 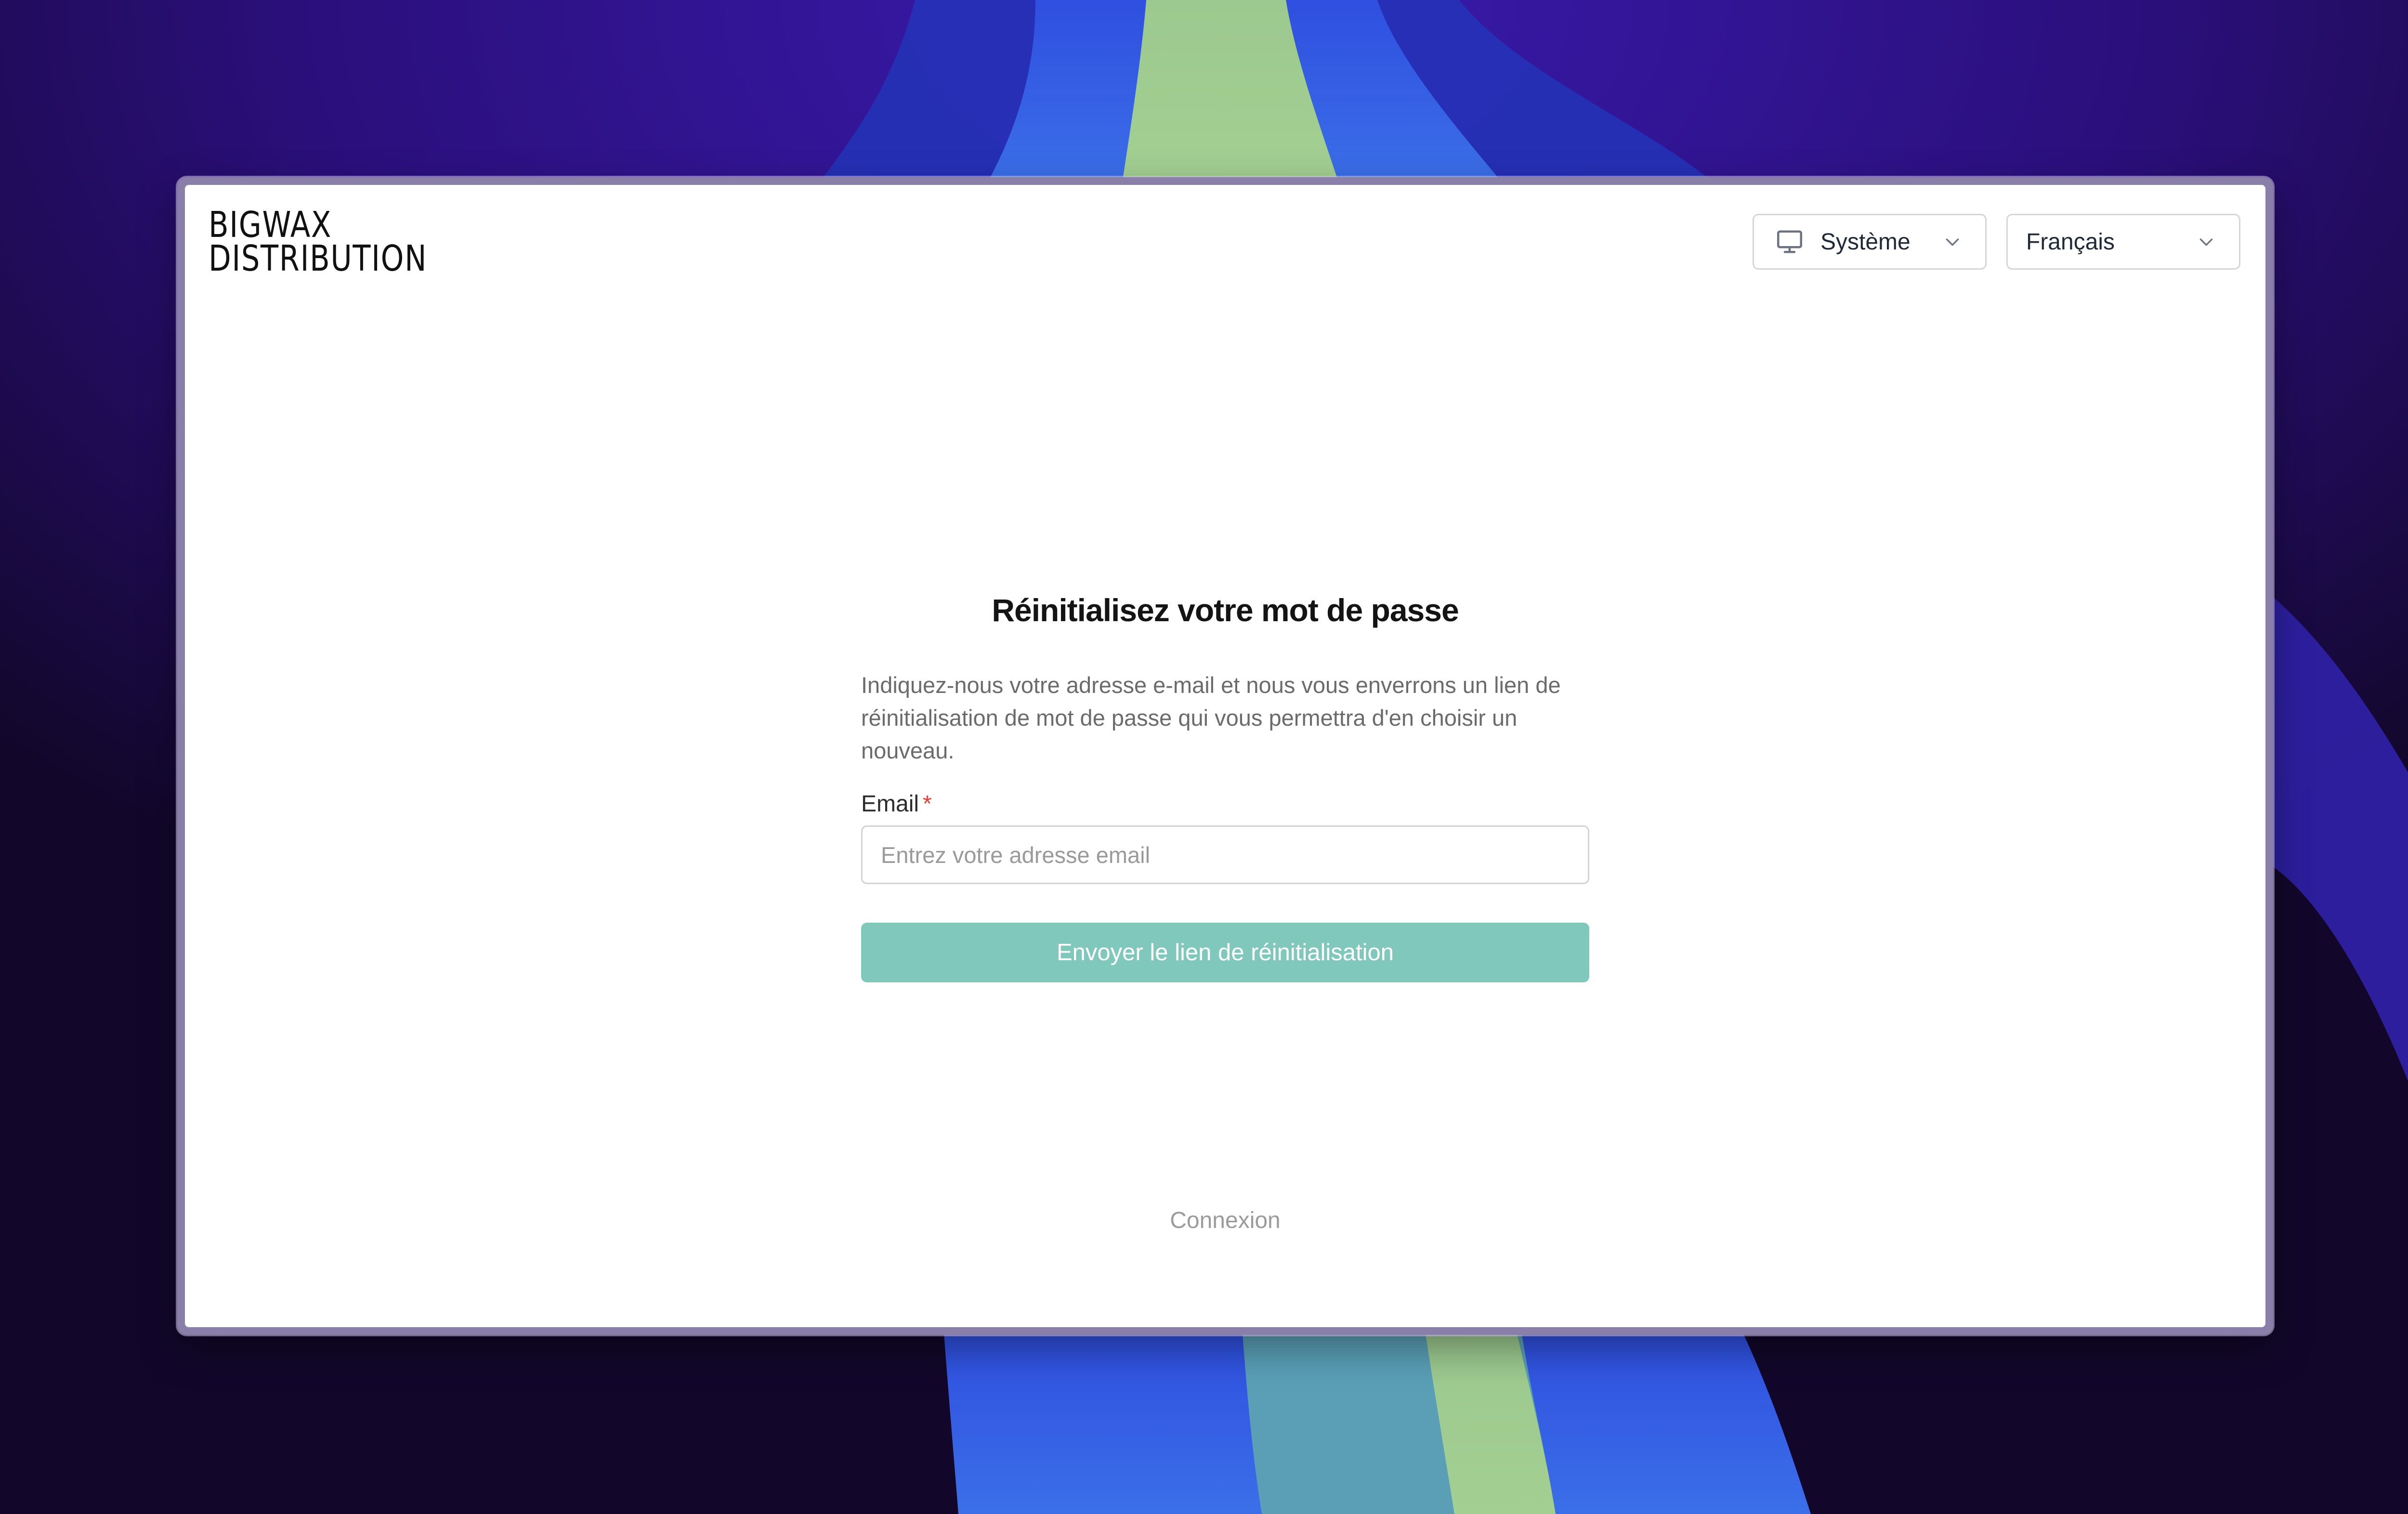 What do you see at coordinates (270, 225) in the screenshot?
I see `brand-logo-line1: BIGWAX` at bounding box center [270, 225].